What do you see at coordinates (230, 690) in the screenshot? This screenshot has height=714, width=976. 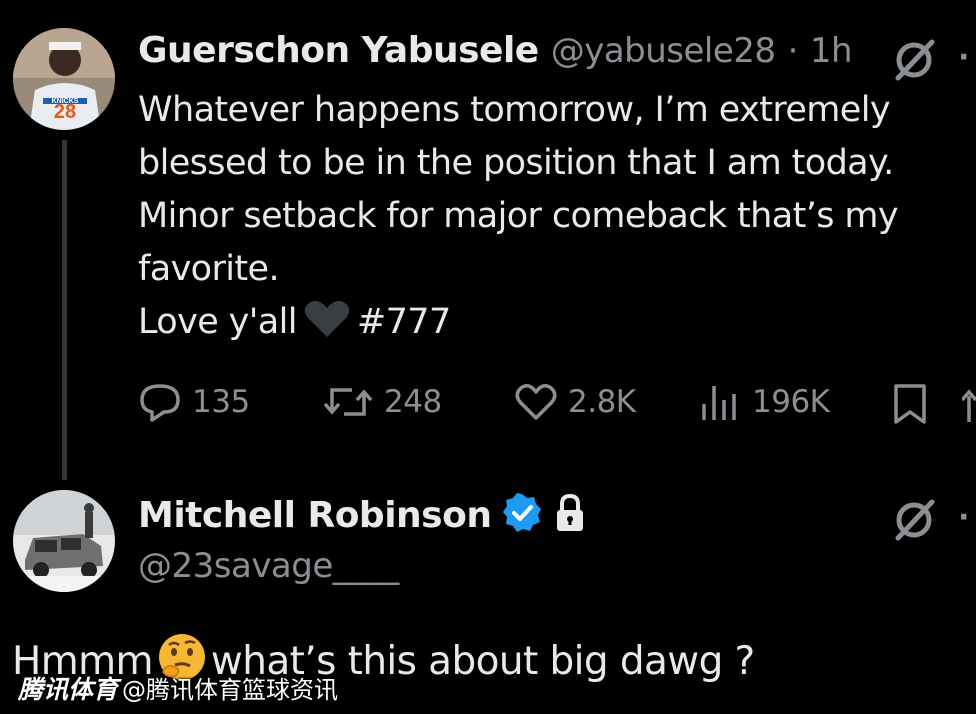 I see `watermark-account: @腾讯体育篮球资讯` at bounding box center [230, 690].